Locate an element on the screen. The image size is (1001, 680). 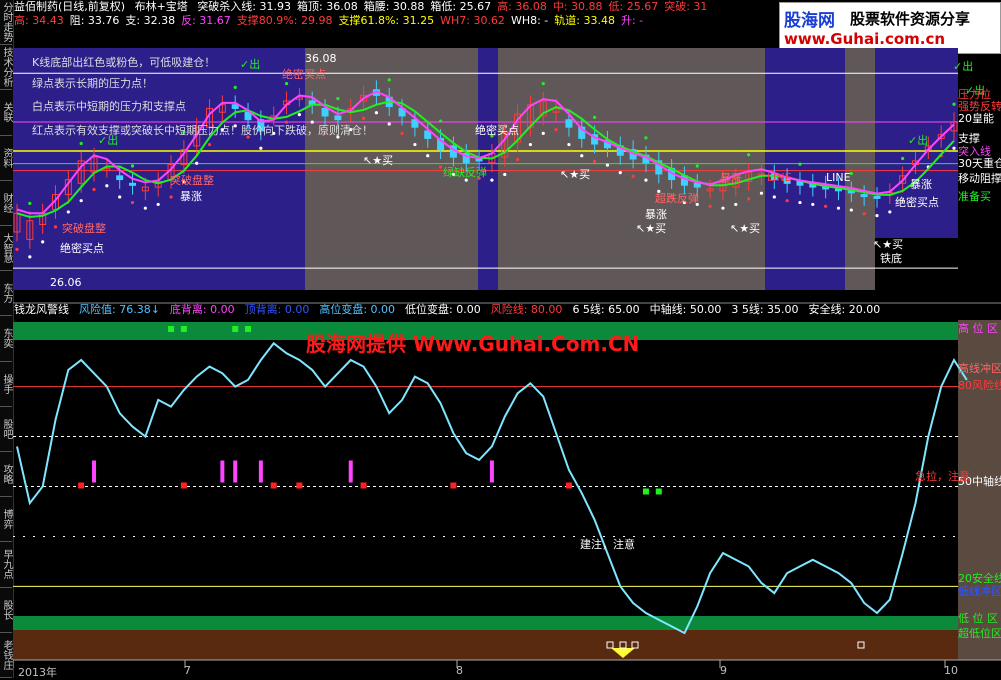
left-tab: 关联 is located at coordinates (6, 113).